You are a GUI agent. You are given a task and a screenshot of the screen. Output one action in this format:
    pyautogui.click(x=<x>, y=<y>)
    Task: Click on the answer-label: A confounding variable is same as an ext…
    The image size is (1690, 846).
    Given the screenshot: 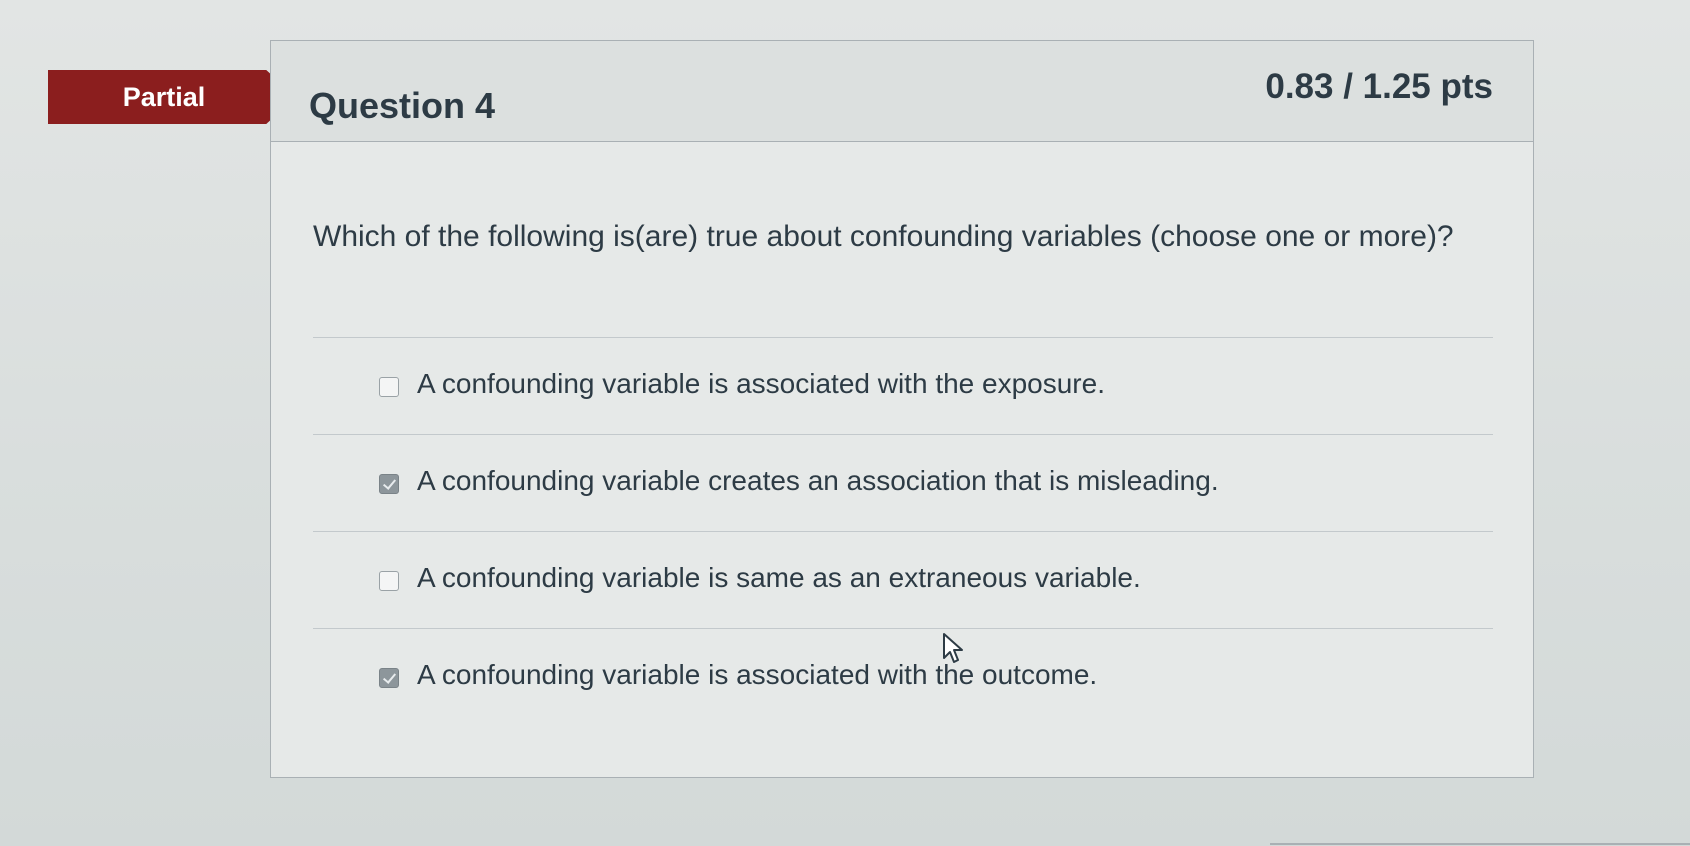 What is the action you would take?
    pyautogui.click(x=779, y=577)
    